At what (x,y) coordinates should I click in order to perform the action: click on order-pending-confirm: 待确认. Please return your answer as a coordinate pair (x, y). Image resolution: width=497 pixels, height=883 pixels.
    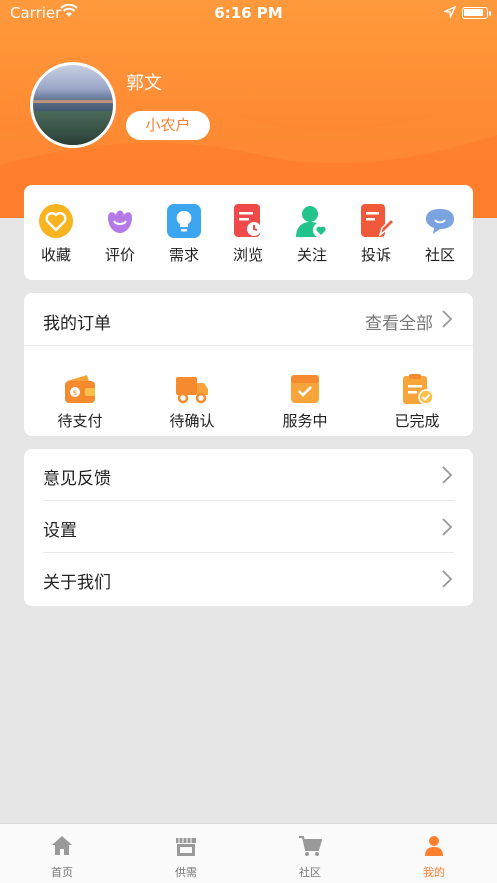
    Looking at the image, I should click on (192, 402).